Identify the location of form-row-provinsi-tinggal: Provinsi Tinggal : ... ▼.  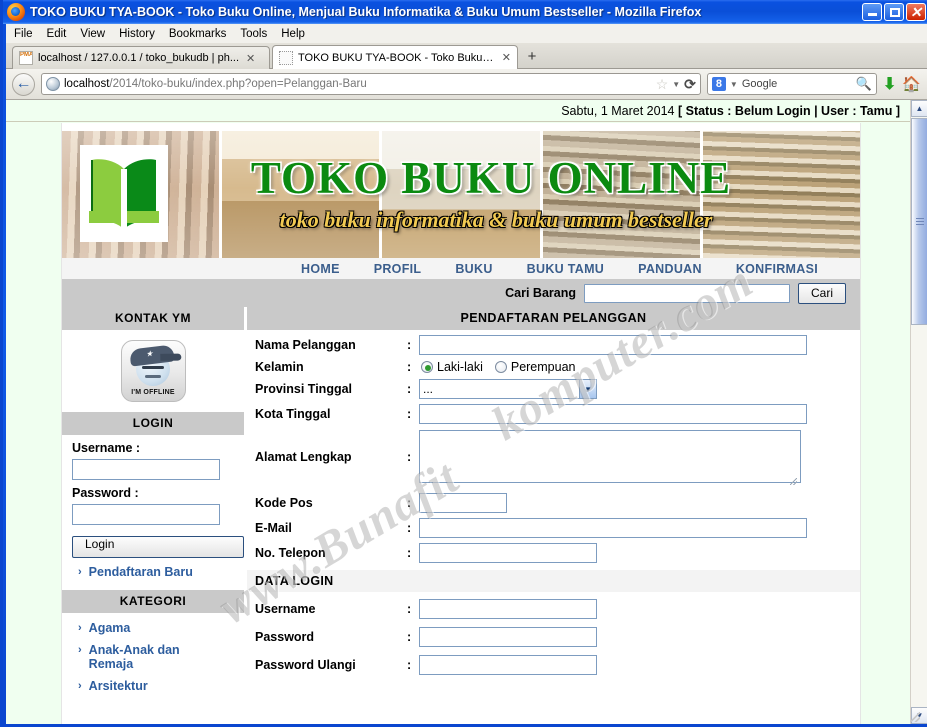
(553, 386).